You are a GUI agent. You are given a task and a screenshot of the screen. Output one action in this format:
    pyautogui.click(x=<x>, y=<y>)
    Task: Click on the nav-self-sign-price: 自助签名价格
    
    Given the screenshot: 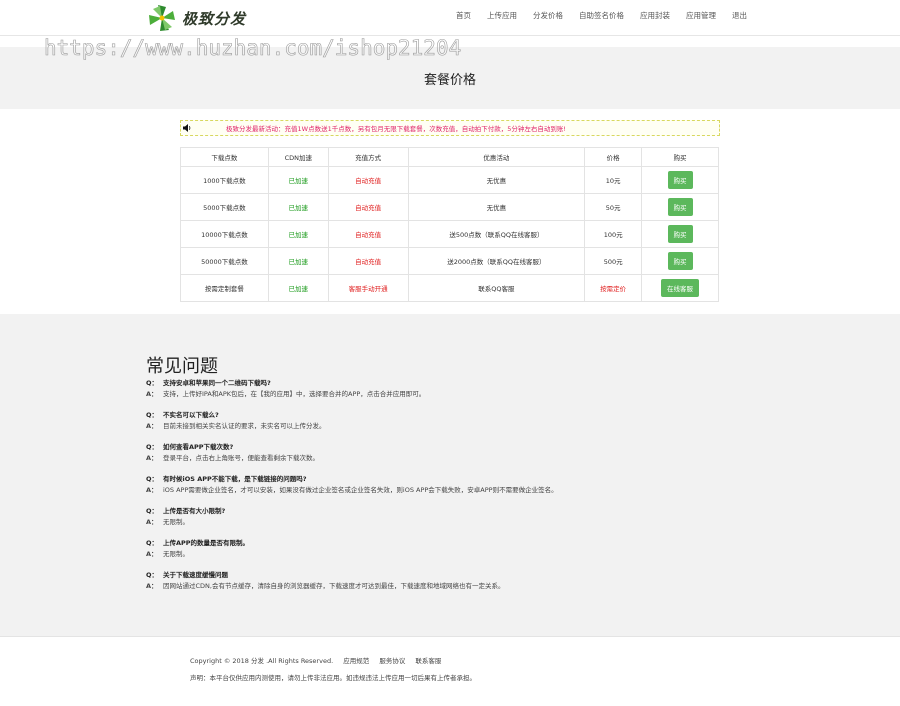 What is the action you would take?
    pyautogui.click(x=601, y=15)
    